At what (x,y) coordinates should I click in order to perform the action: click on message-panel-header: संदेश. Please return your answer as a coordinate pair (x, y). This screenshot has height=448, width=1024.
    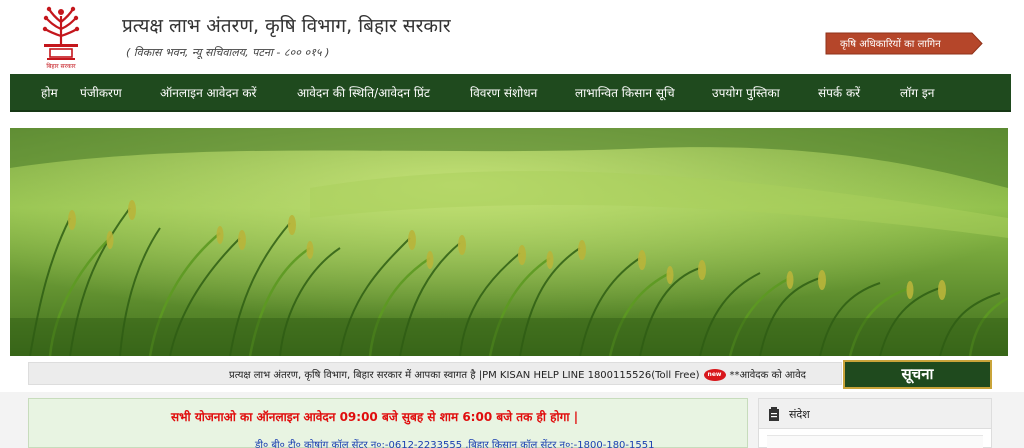
    Looking at the image, I should click on (875, 414).